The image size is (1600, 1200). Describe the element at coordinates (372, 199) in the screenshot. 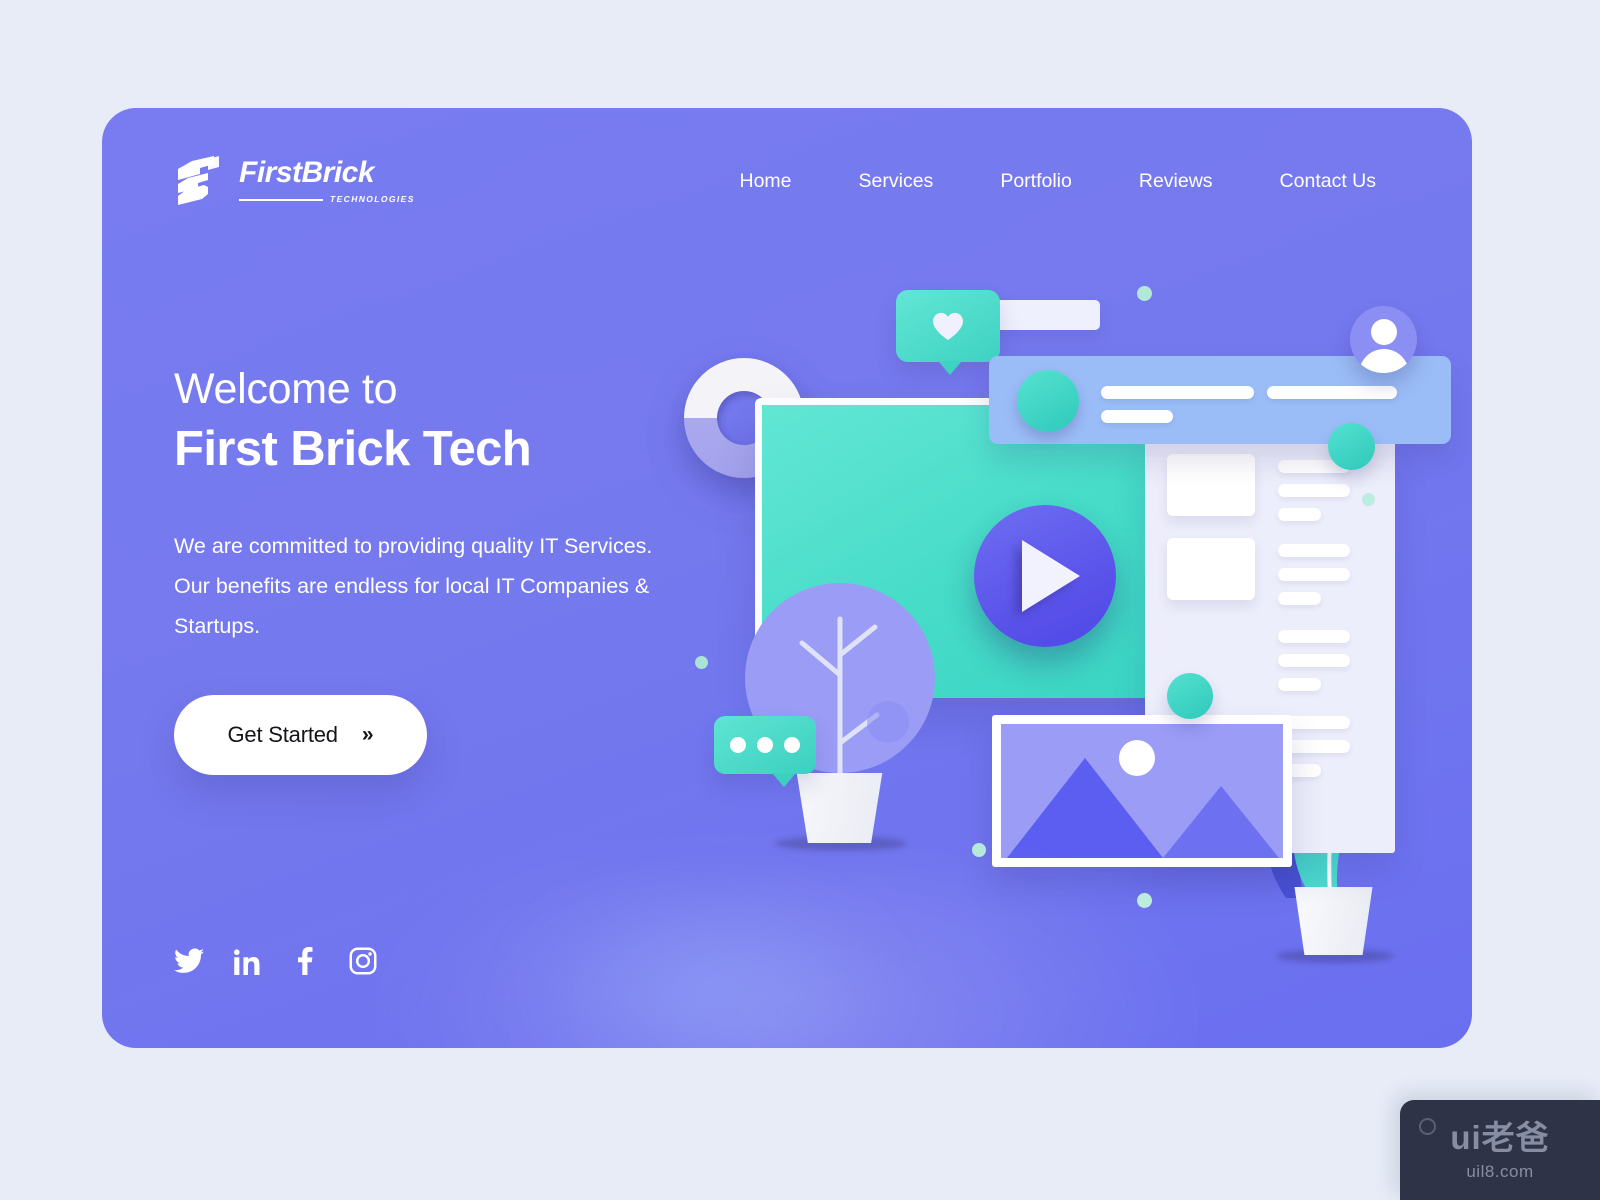

I see `brand-tagline: TECHNOLOGIES` at that location.